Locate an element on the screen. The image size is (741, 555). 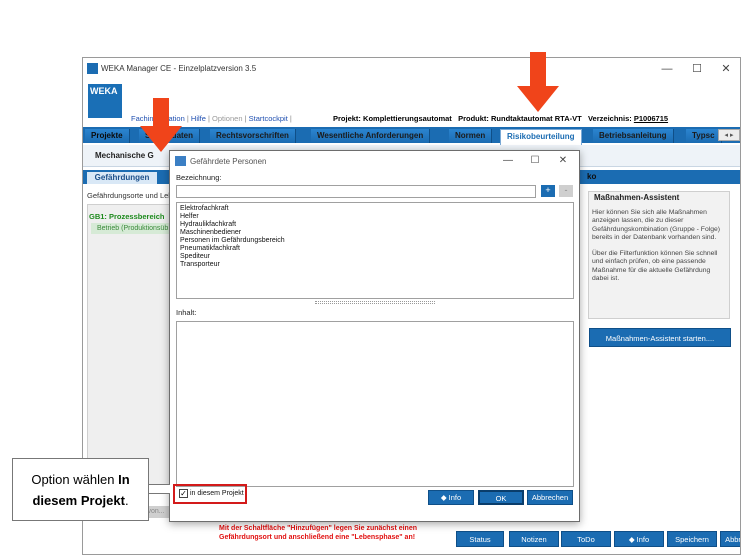
weka-logo: WEKA is located at coordinates (105, 101).